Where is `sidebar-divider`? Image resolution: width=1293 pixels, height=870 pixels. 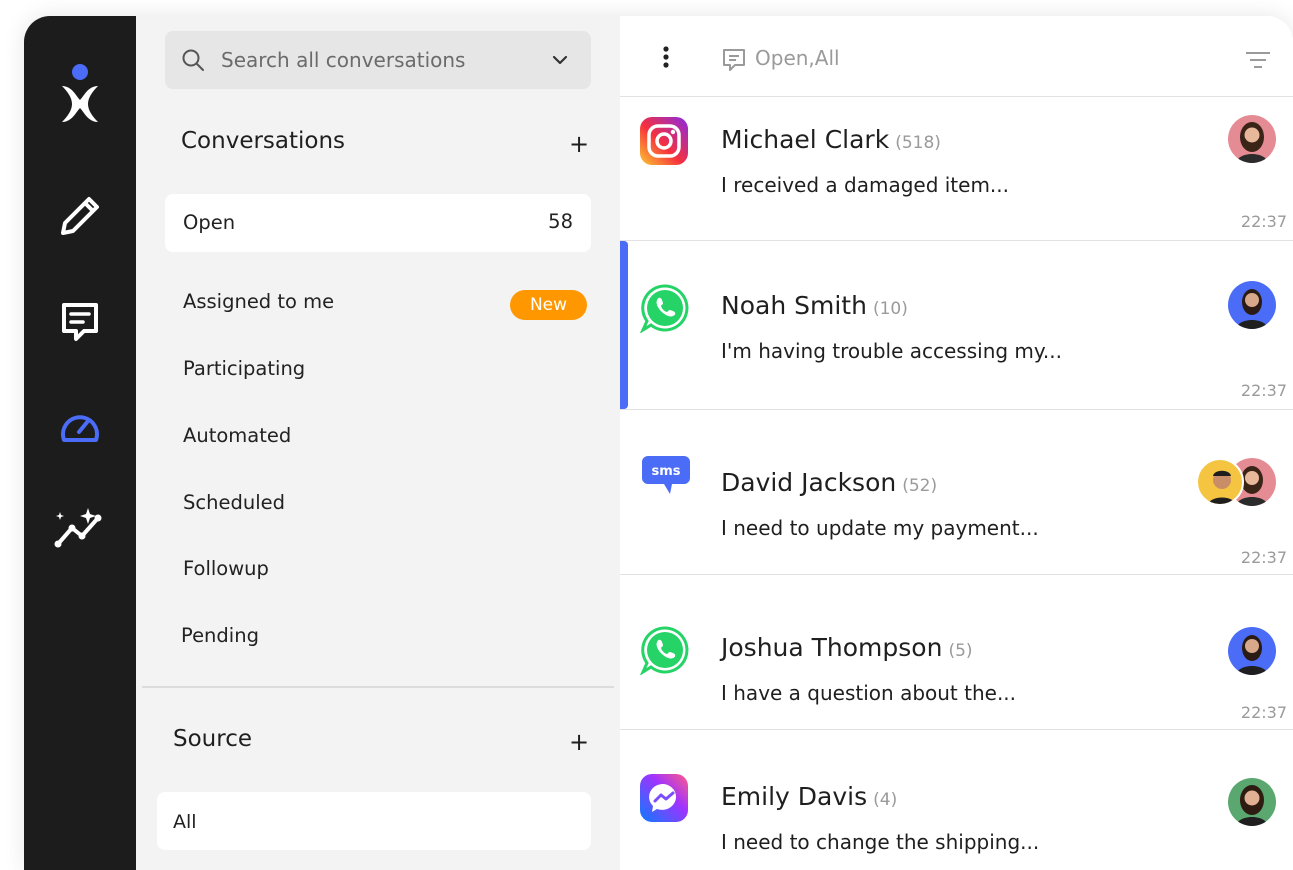 sidebar-divider is located at coordinates (378, 687).